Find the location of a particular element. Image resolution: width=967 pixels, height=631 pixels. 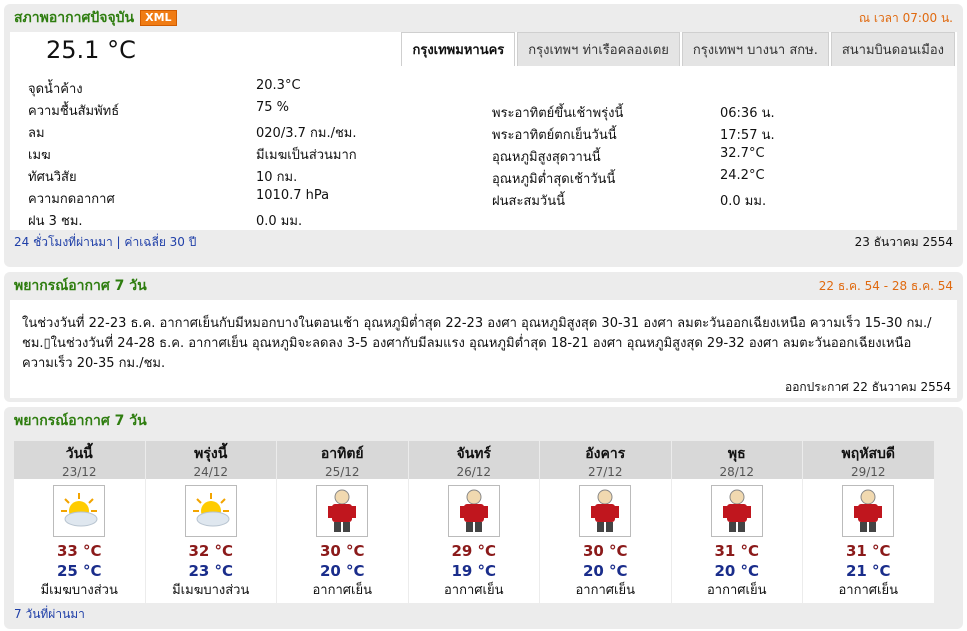

forecast-day: พุธ 28/12 31 °C 20 °C อากาศเย็น is located at coordinates (737, 522).